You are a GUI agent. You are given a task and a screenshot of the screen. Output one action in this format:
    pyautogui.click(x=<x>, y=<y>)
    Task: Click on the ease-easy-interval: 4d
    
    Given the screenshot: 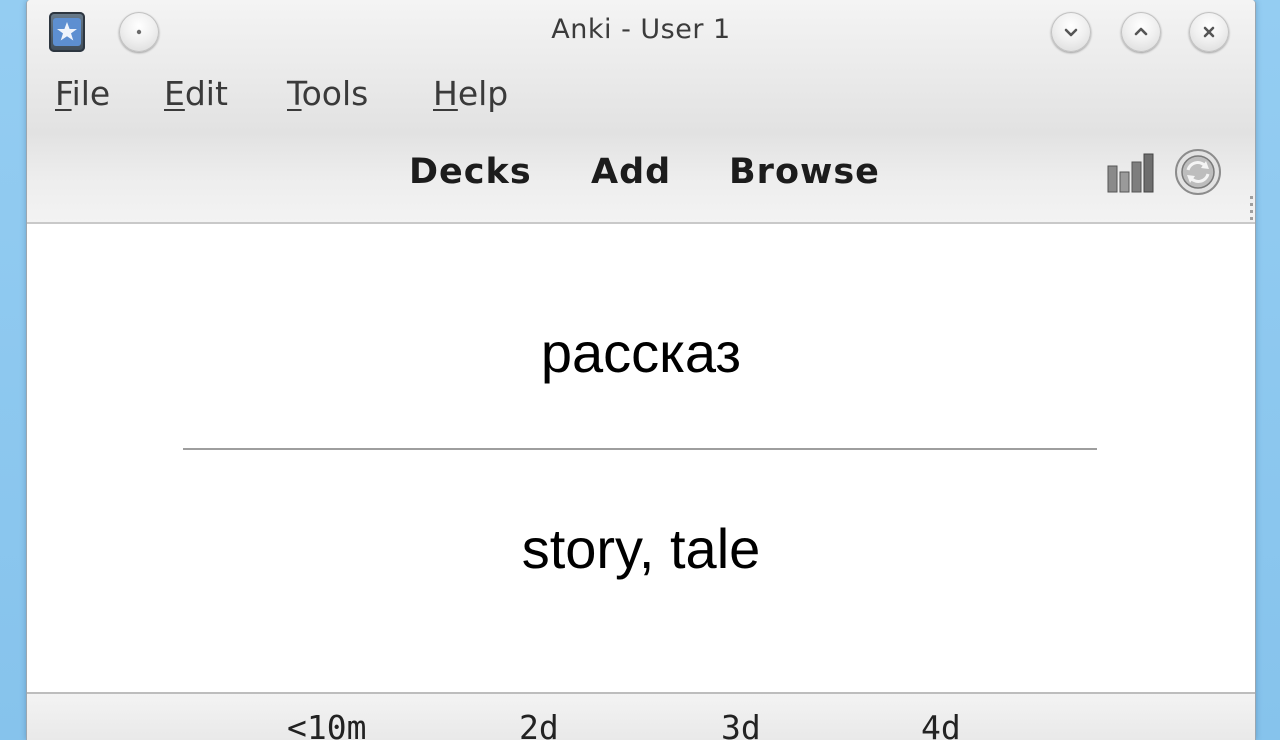 What is the action you would take?
    pyautogui.click(x=941, y=724)
    